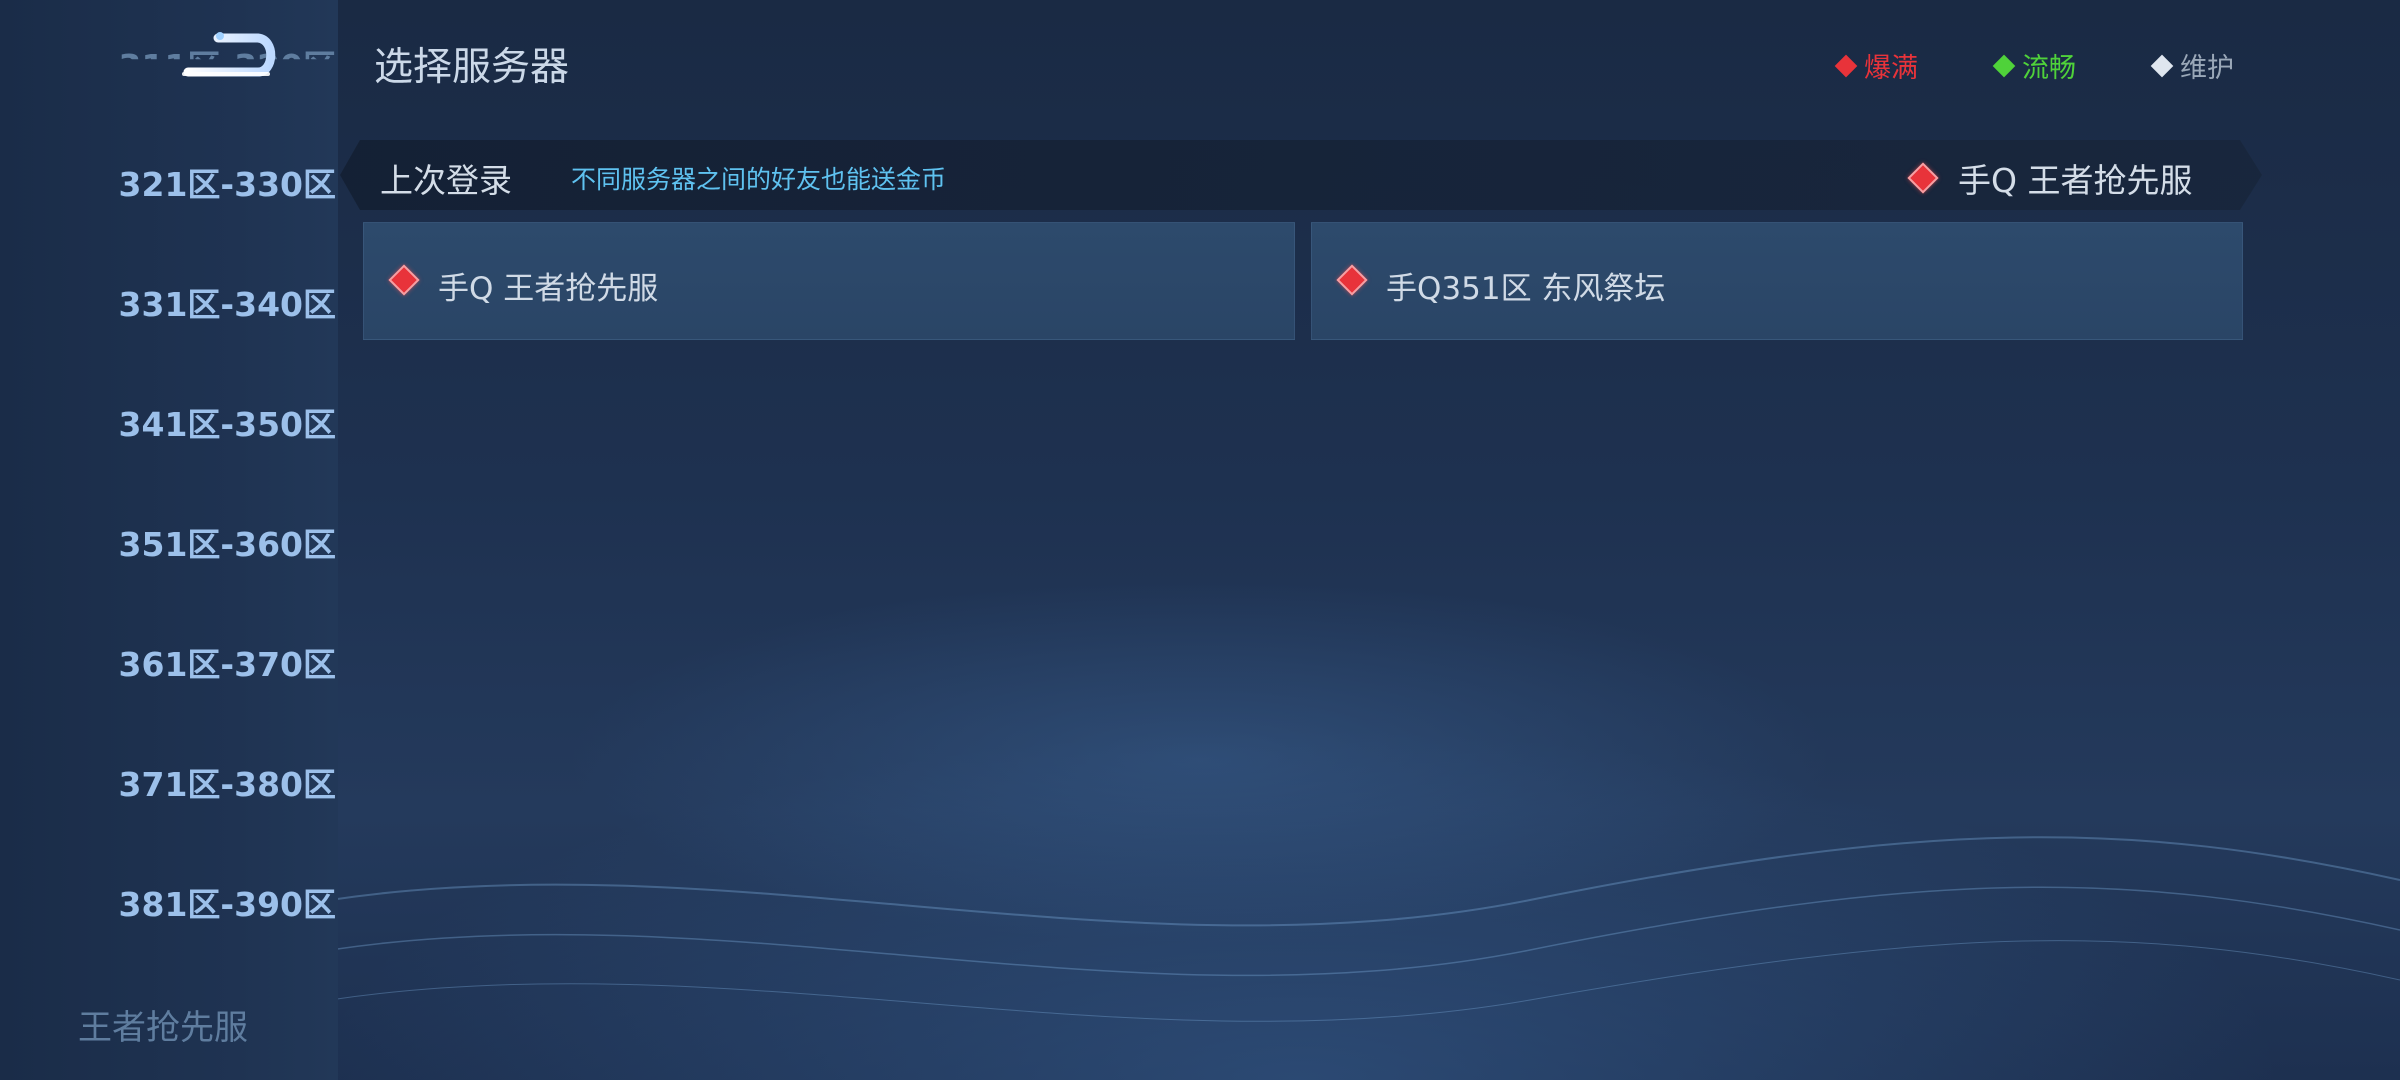 The width and height of the screenshot is (2400, 1080). Describe the element at coordinates (168, 902) in the screenshot. I see `sidebar-item-381-390: 381区-390区` at that location.